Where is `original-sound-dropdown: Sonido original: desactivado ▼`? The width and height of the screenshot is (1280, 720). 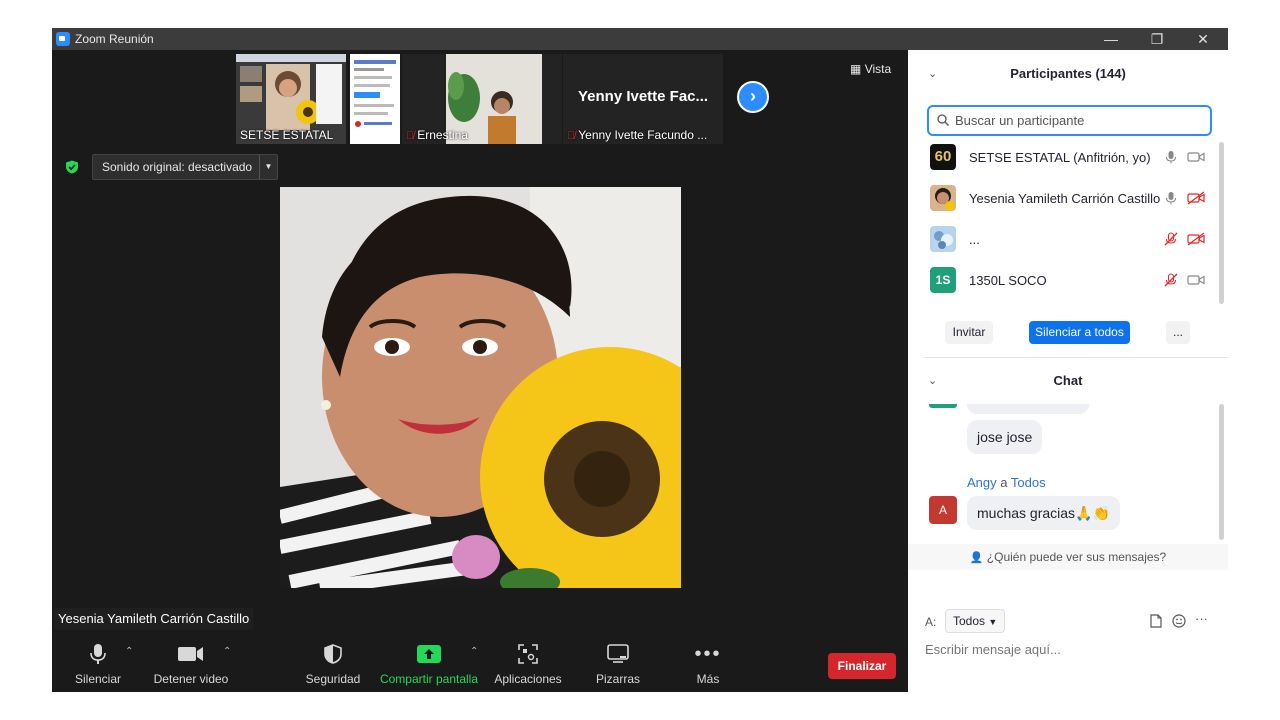
original-sound-dropdown: Sonido original: desactivado ▼ is located at coordinates (185, 167).